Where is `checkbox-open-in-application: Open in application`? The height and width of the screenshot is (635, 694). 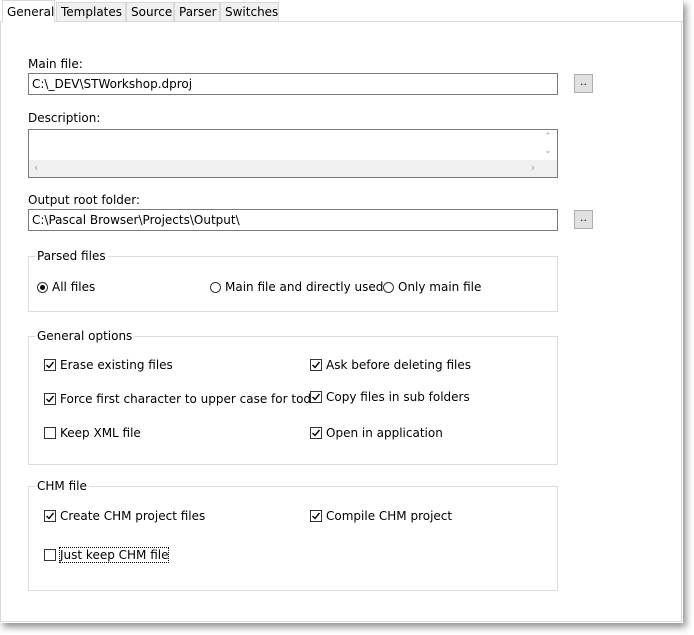 checkbox-open-in-application: Open in application is located at coordinates (376, 433).